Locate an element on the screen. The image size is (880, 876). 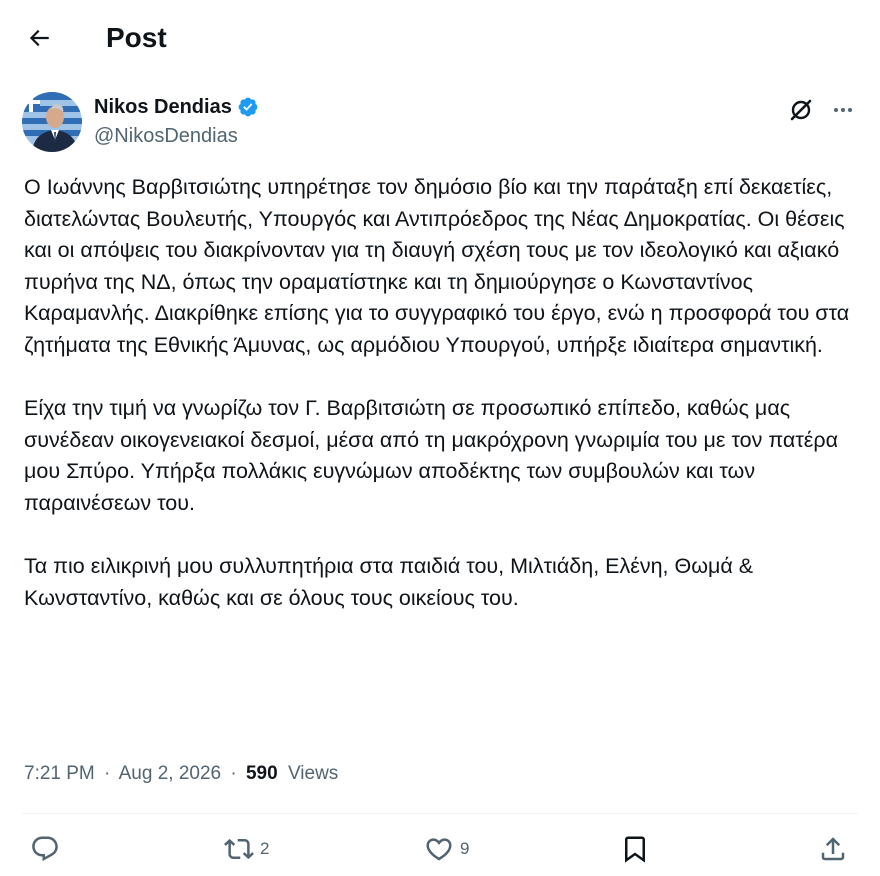
repost-button: 2 is located at coordinates (246, 849).